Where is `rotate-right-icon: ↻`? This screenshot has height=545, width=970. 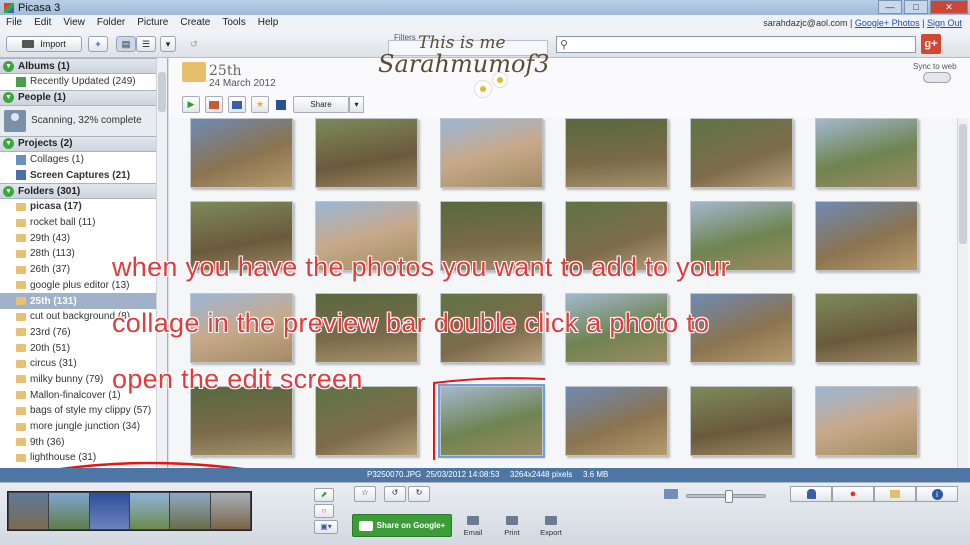
rotate-right-icon: ↻ is located at coordinates (419, 492).